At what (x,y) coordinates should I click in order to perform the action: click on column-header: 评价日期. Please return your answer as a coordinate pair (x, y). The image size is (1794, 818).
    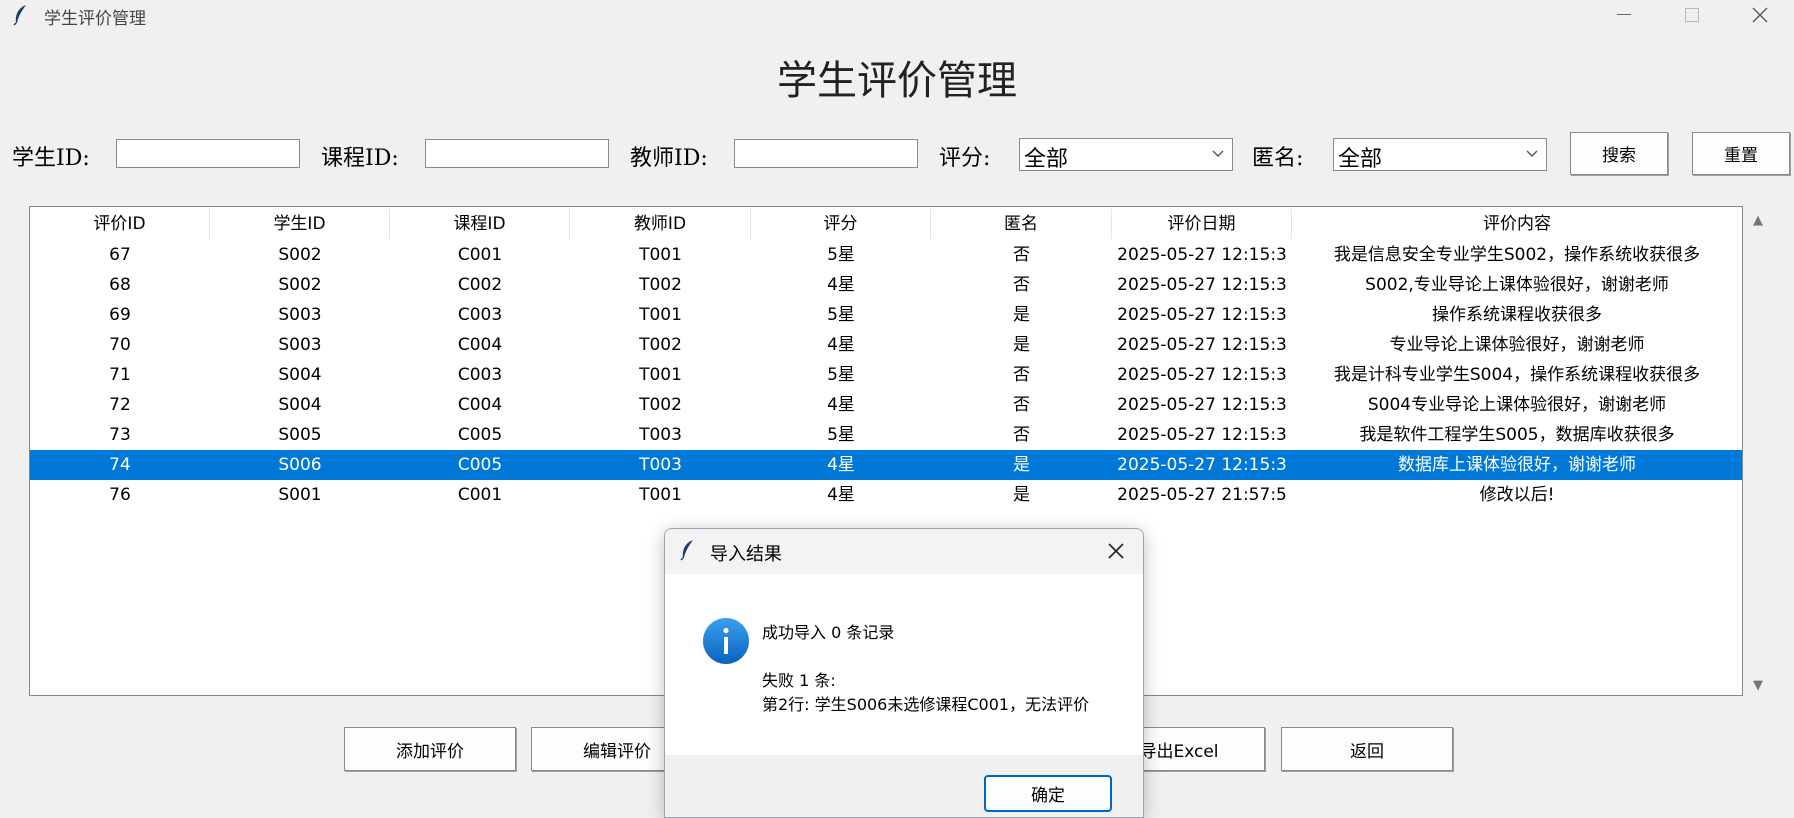
    Looking at the image, I should click on (1202, 224).